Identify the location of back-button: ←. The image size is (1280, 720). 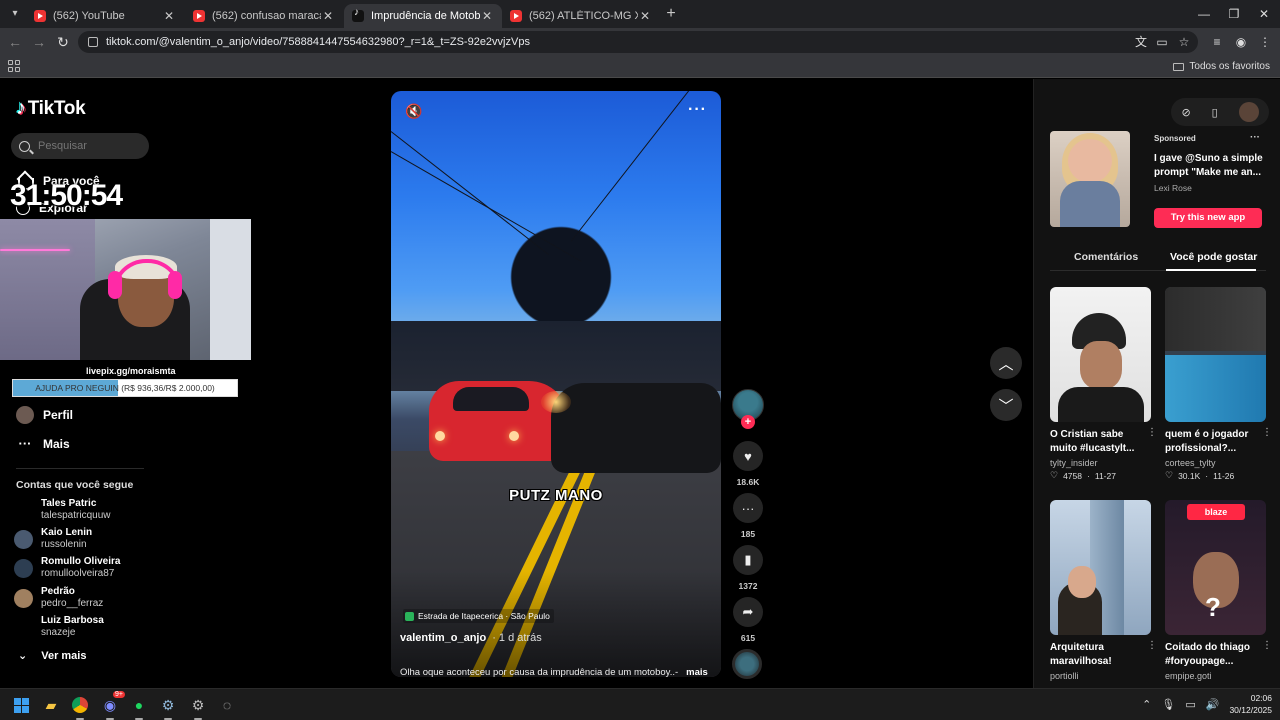
(15, 42).